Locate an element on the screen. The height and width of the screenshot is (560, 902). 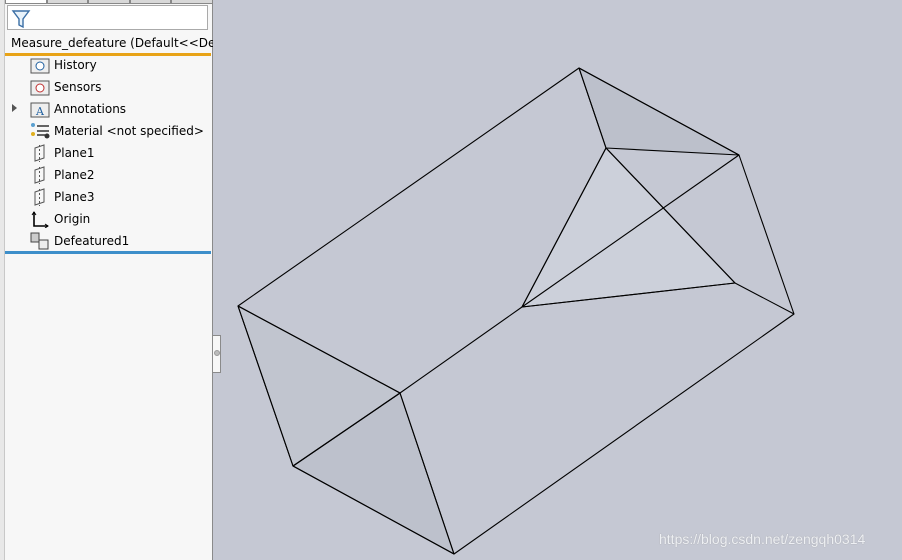
watermark: https://blog.csdn.net/zengqh0314 is located at coordinates (762, 539).